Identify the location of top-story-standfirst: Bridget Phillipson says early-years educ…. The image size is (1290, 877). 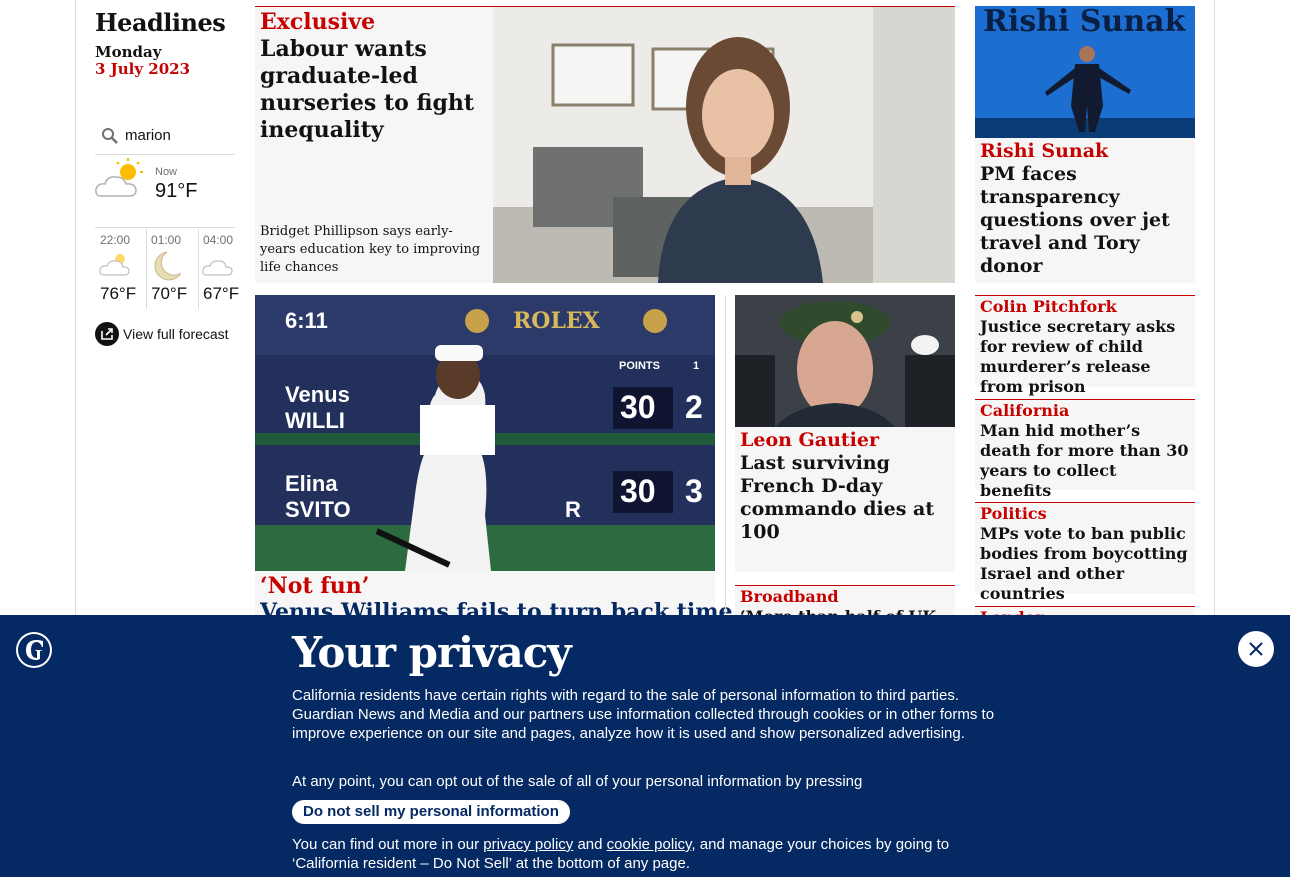
(370, 249).